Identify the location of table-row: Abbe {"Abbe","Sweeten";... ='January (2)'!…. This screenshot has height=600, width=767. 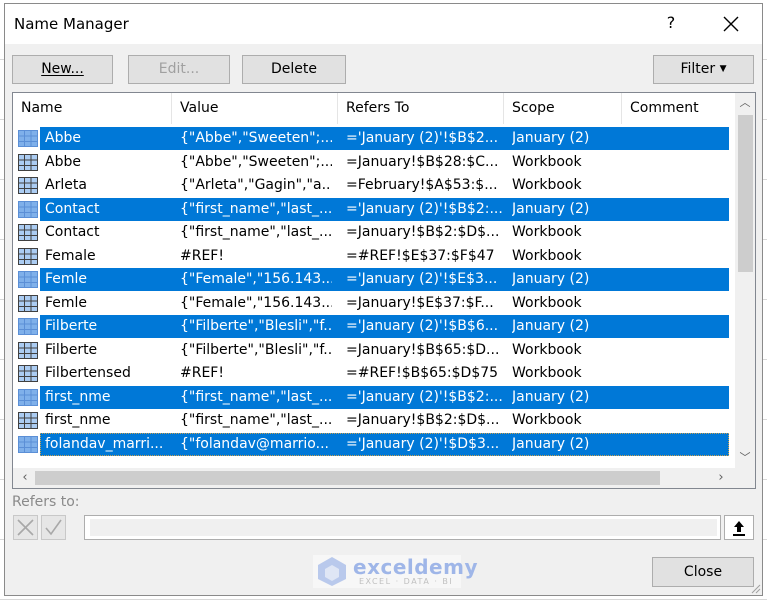
(371, 138).